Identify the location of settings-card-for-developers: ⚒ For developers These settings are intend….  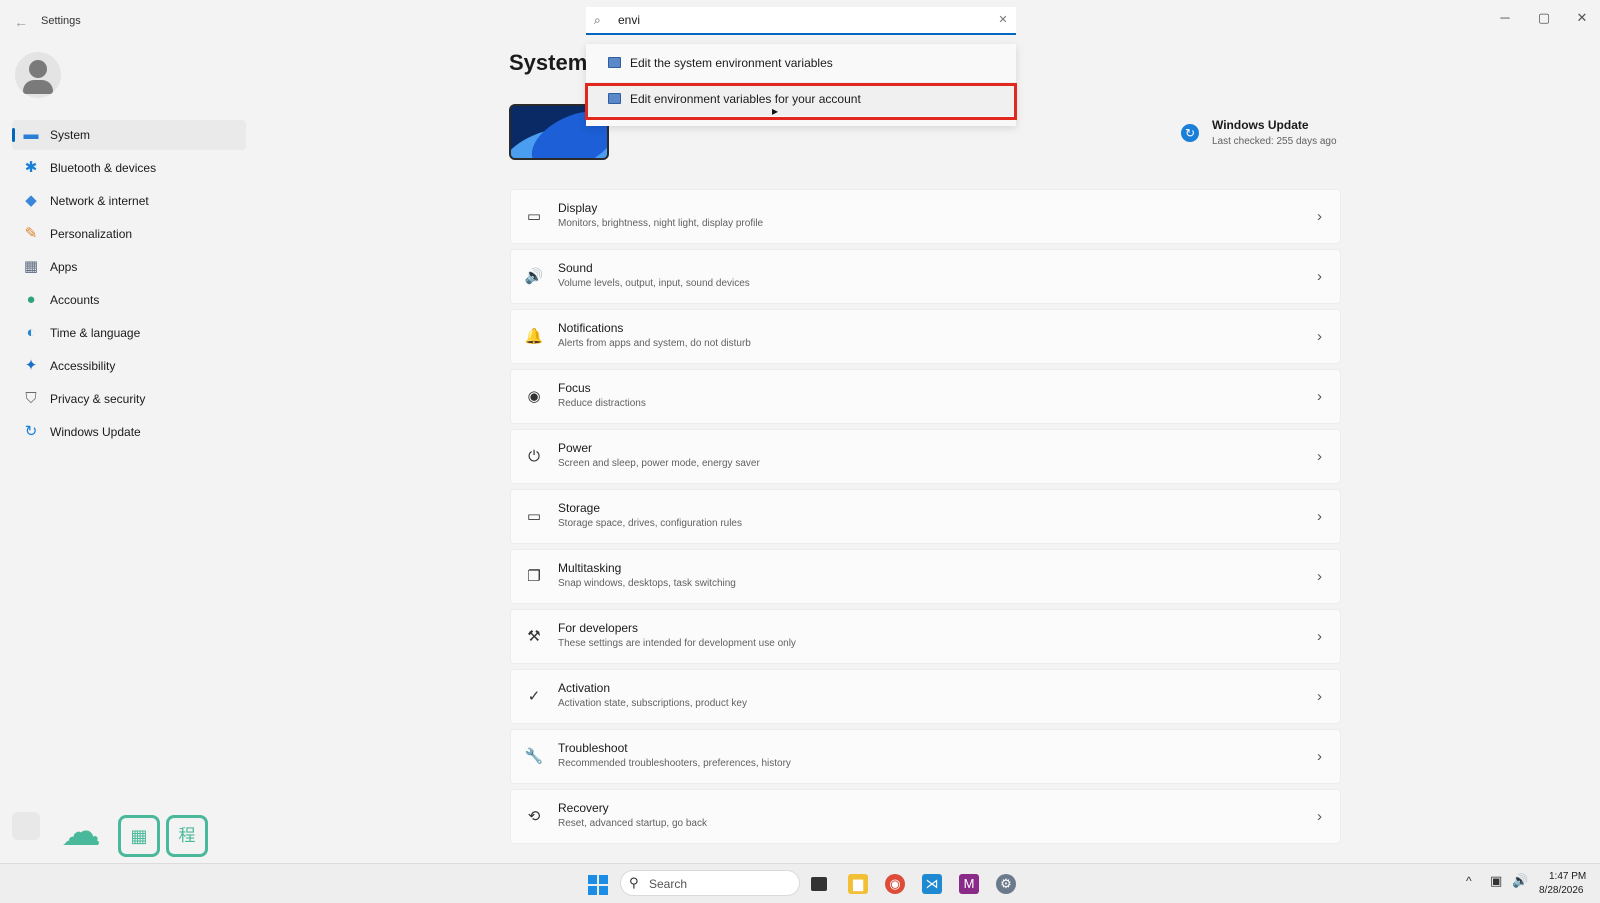
(925, 636).